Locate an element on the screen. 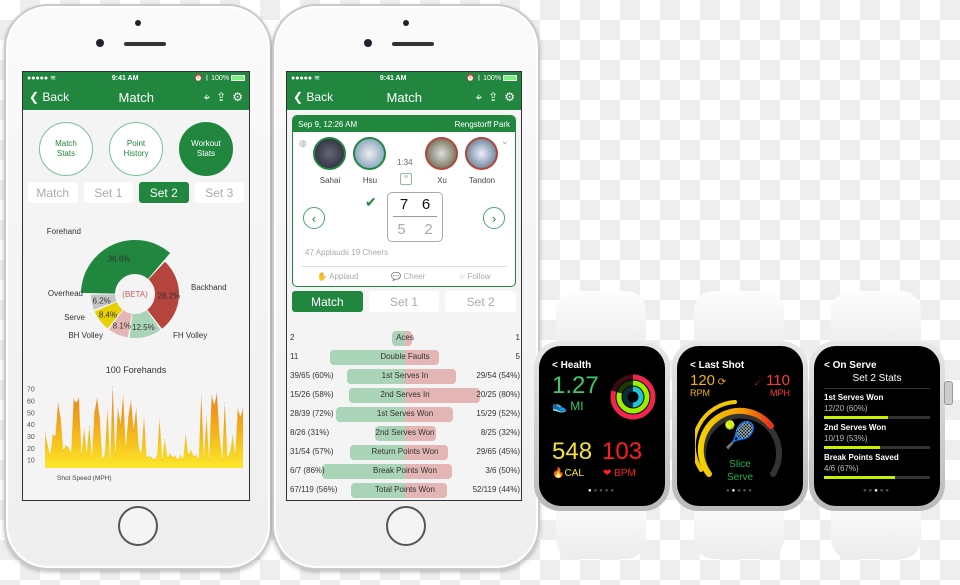 The image size is (960, 585). stat-row: 15/26 (58%) 2nd Serves In 20/25 (80%) is located at coordinates (404, 395).